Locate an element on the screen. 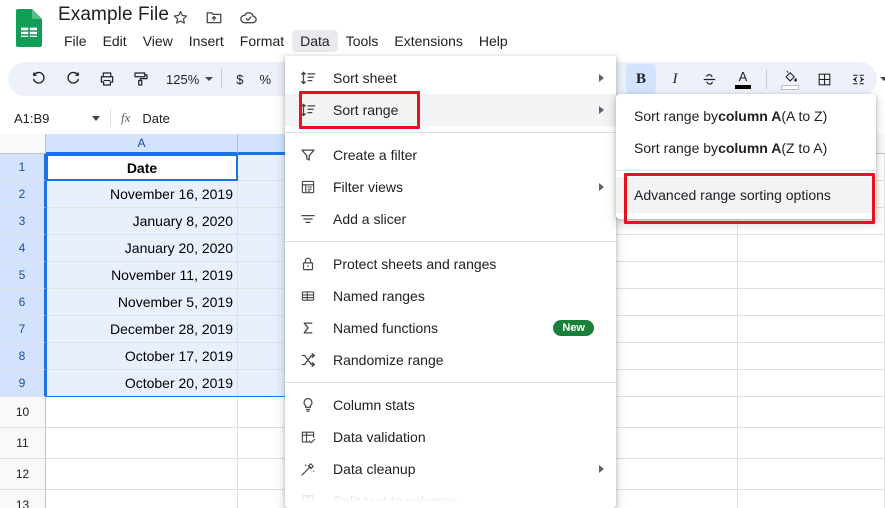  row-header-3: 3 is located at coordinates (23, 221).